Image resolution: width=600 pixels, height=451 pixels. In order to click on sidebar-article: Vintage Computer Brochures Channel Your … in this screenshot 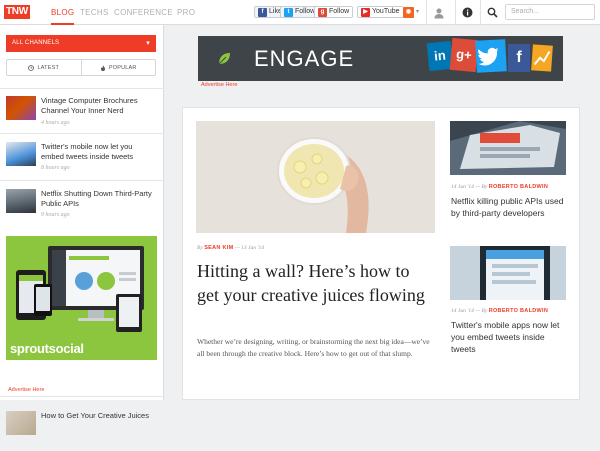, I will do `click(82, 116)`.